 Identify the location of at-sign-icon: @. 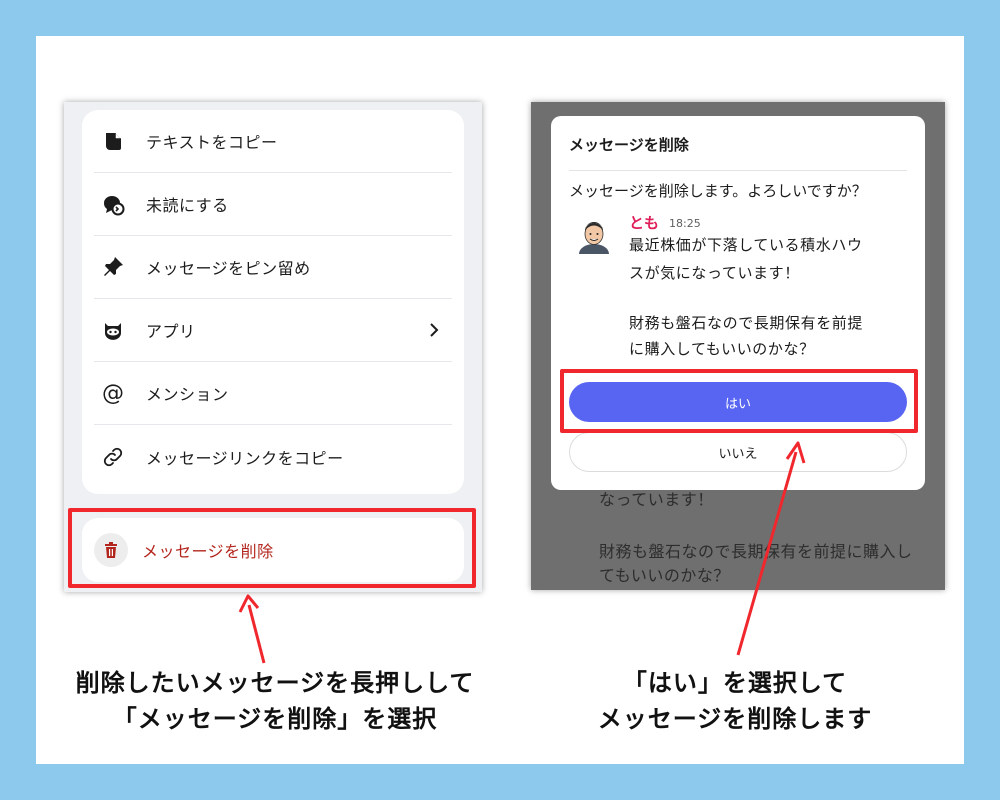
(113, 393).